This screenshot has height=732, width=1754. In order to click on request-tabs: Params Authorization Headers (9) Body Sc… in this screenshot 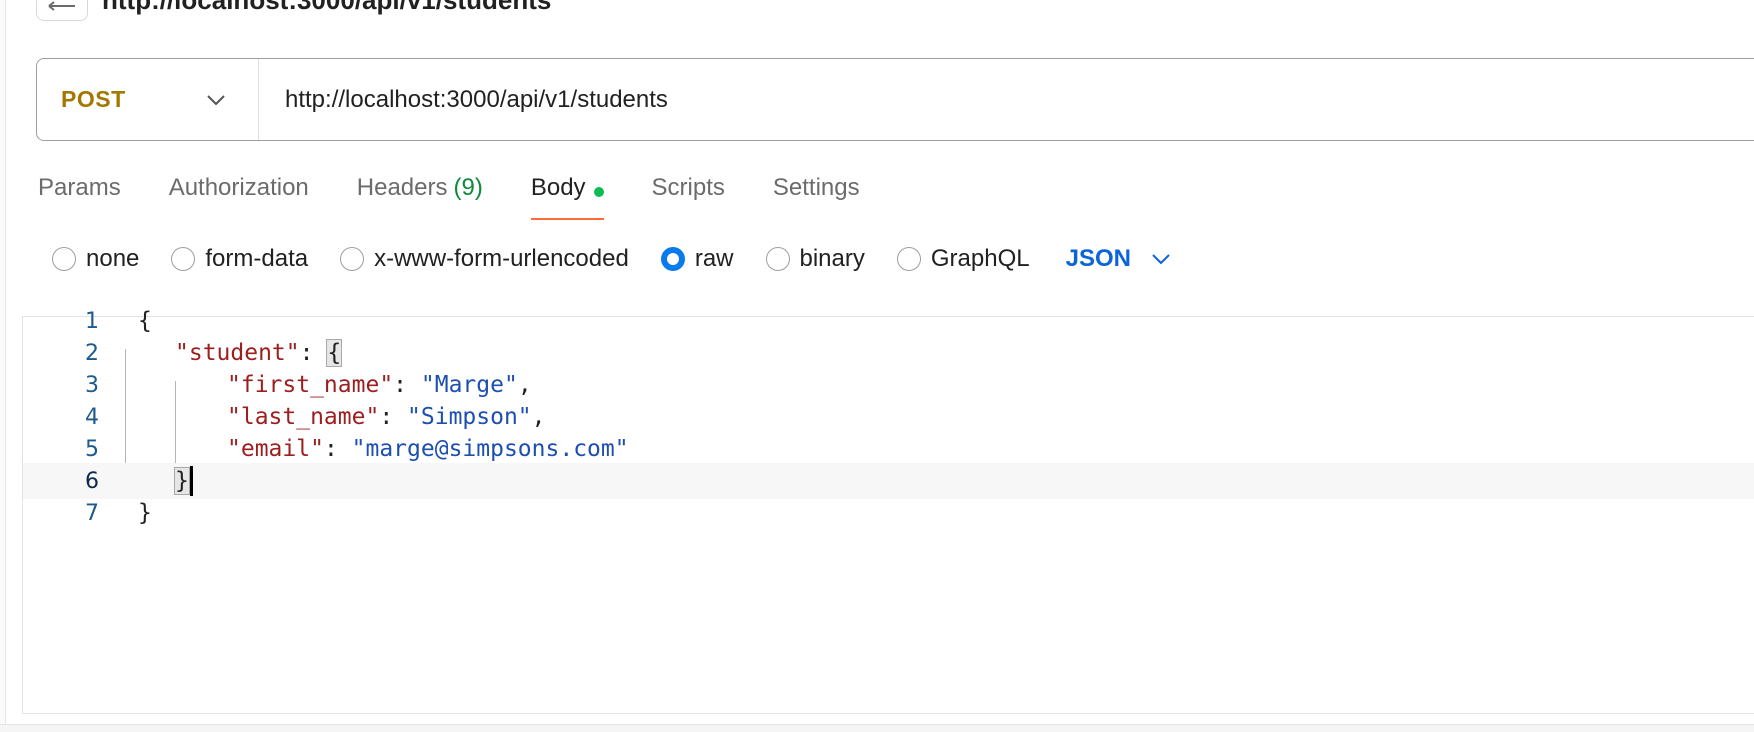, I will do `click(449, 194)`.